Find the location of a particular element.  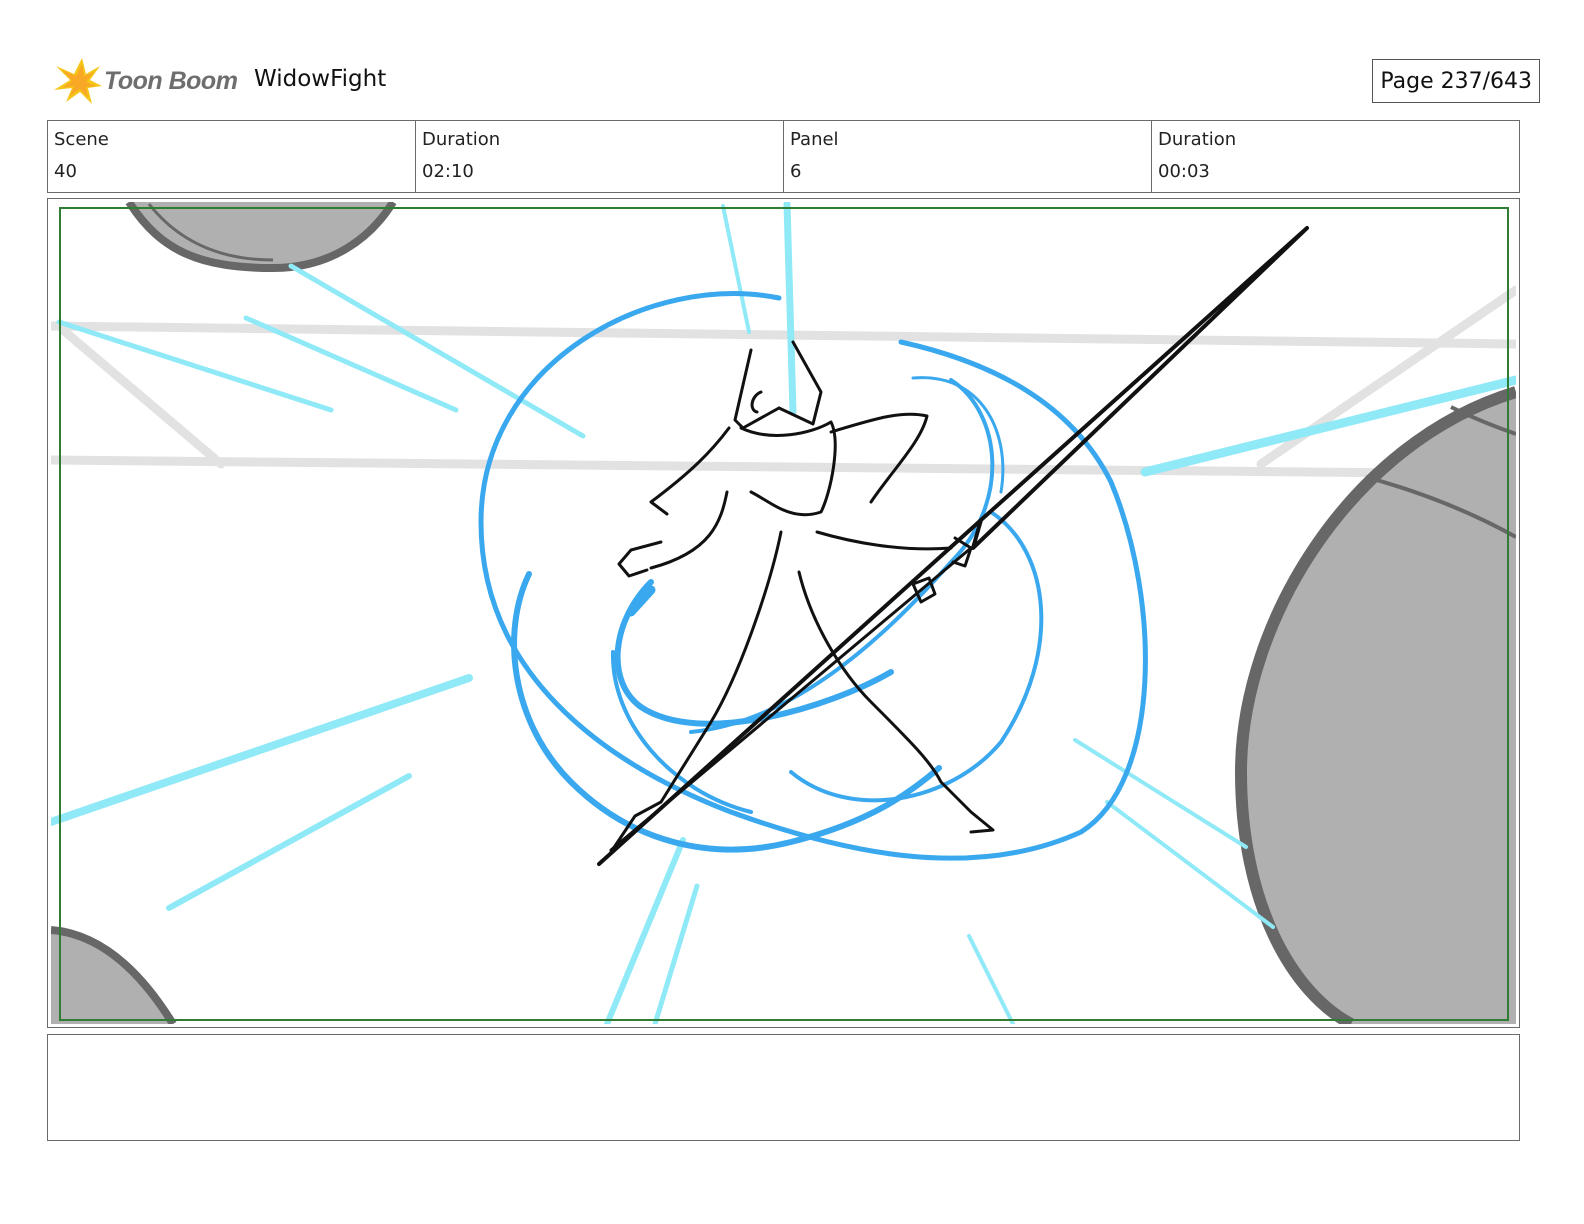

toon-boom-logo: Toon Boom is located at coordinates (145, 81).